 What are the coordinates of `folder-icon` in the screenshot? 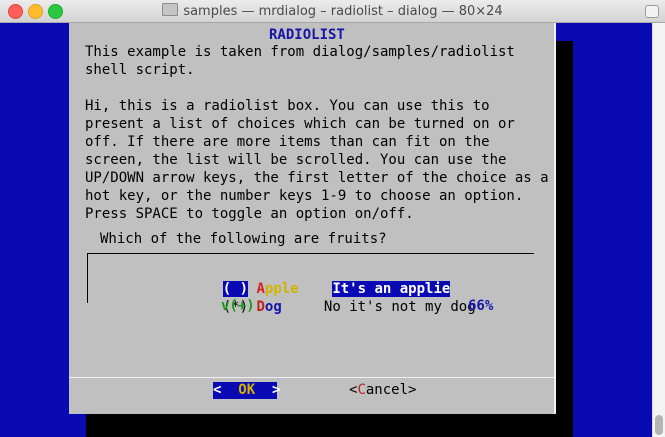 It's located at (170, 9).